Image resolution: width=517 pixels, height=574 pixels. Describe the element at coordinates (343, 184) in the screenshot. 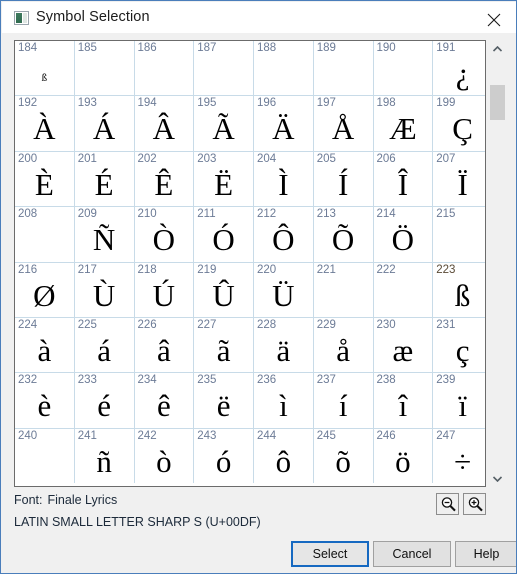

I see `character-cell-glyph: Í` at that location.